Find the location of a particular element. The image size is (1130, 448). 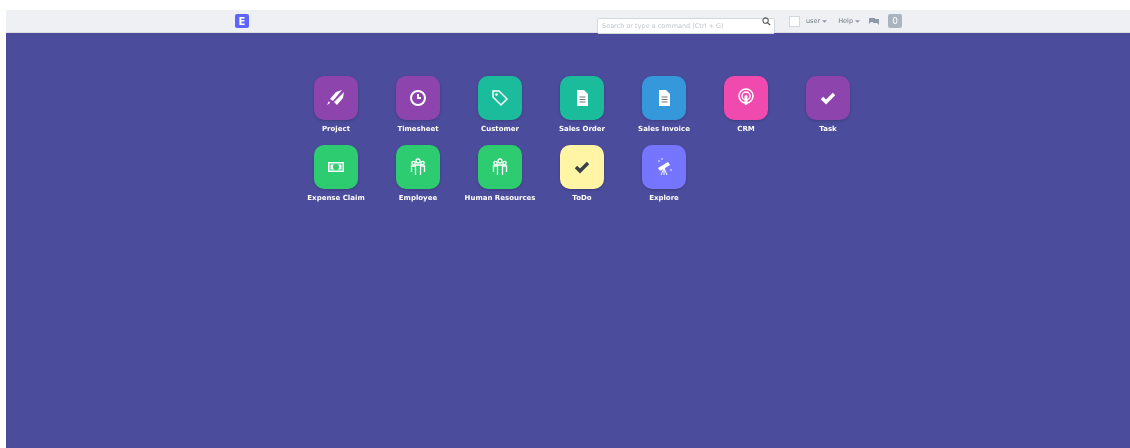

clock-icon is located at coordinates (418, 98).